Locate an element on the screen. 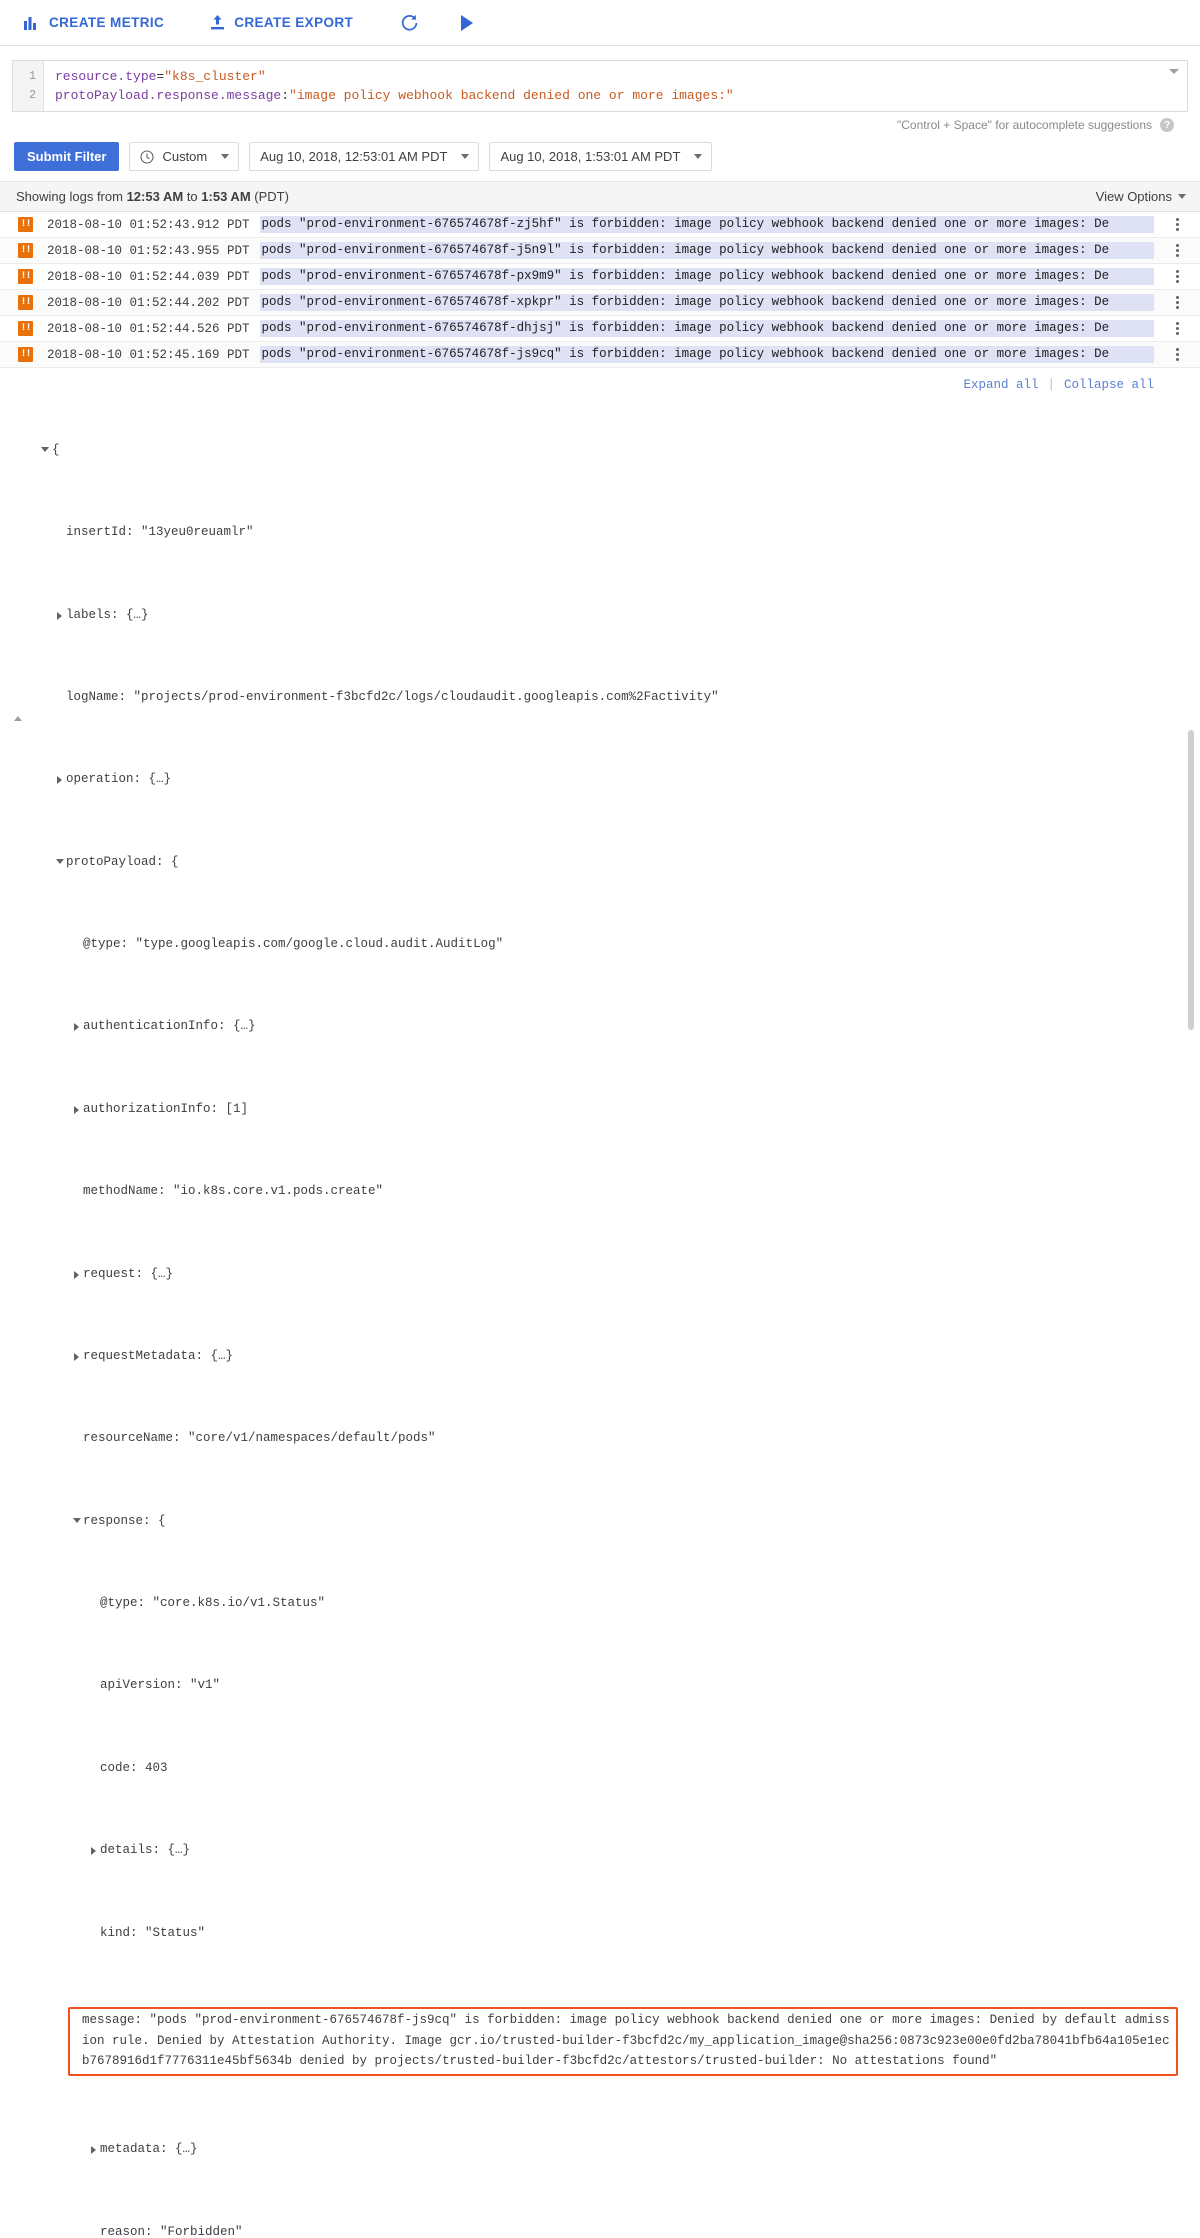 The width and height of the screenshot is (1200, 2238). play-icon is located at coordinates (467, 23).